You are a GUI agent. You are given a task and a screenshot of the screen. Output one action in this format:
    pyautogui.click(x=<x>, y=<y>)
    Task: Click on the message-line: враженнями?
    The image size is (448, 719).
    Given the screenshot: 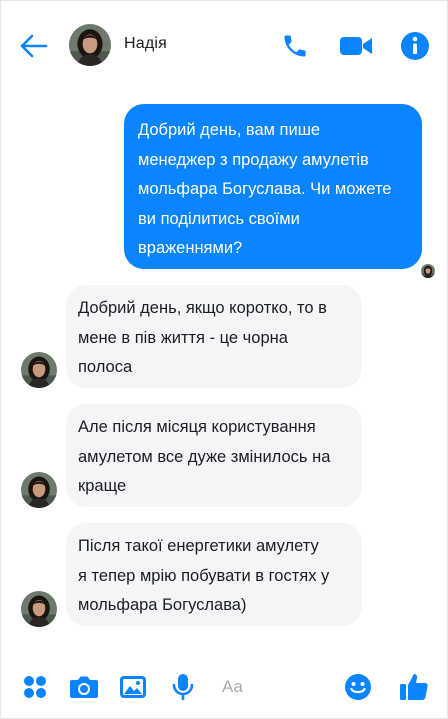 What is the action you would take?
    pyautogui.click(x=190, y=248)
    